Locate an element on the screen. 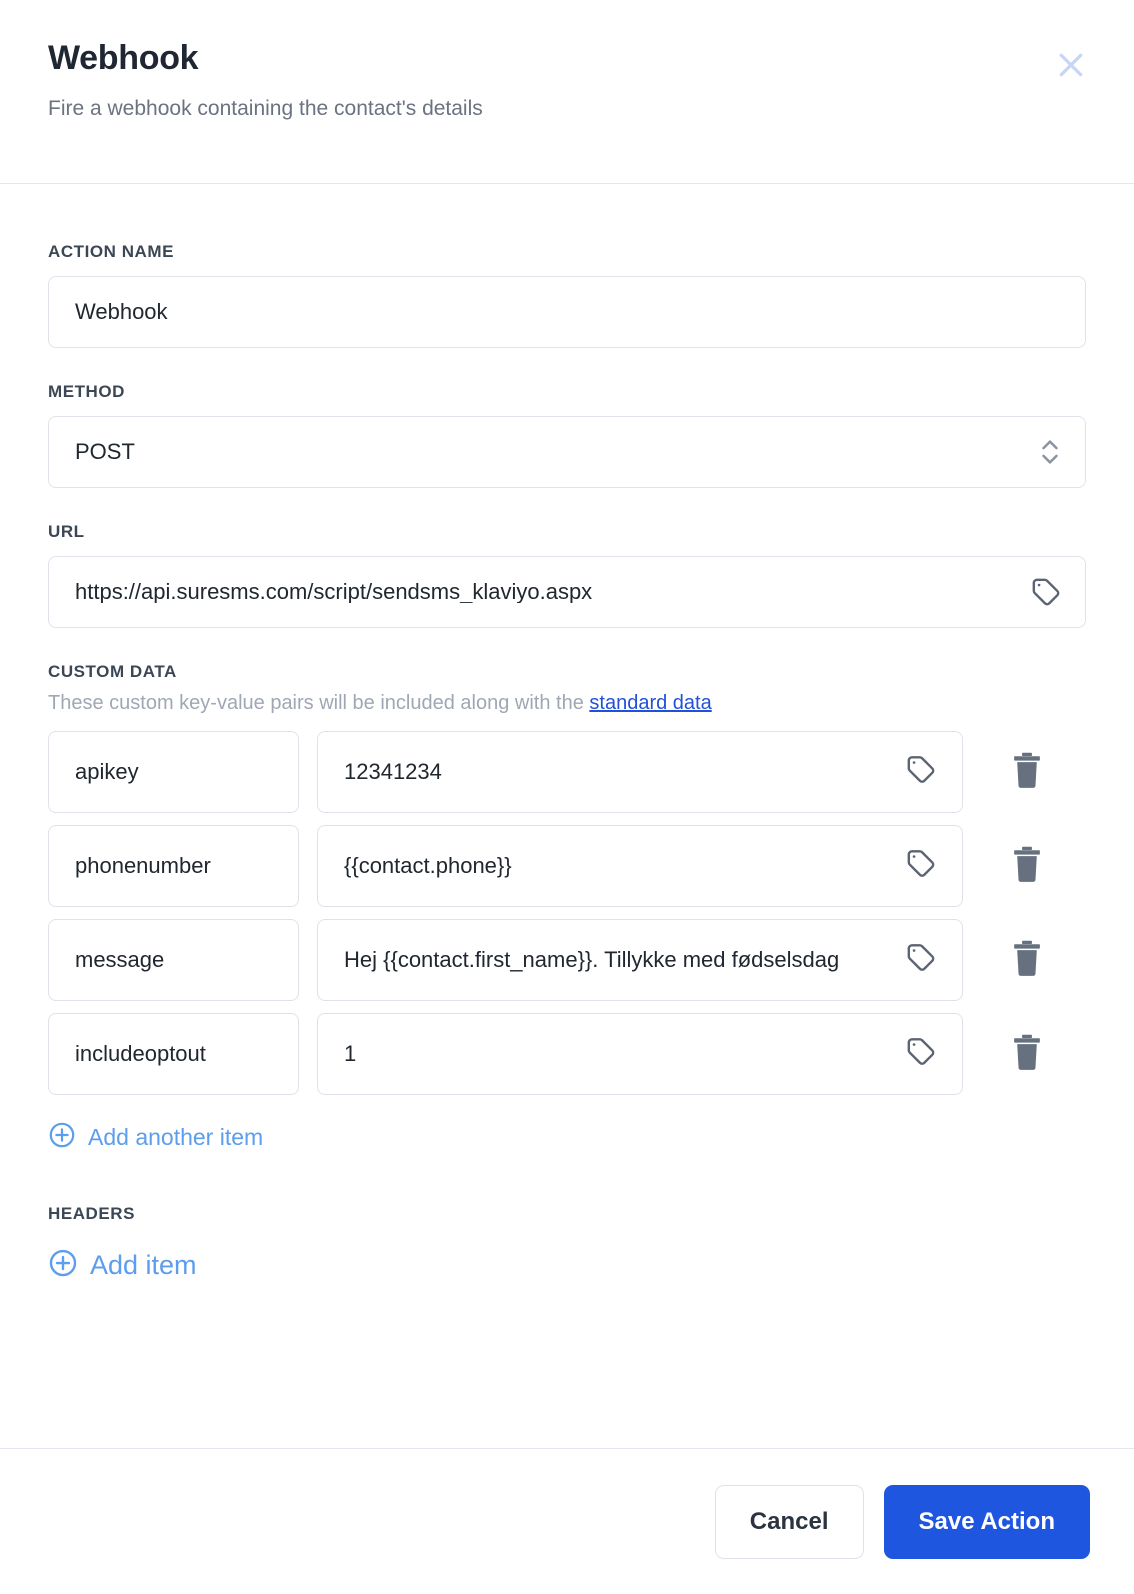 The height and width of the screenshot is (1594, 1134). close-button is located at coordinates (1071, 65).